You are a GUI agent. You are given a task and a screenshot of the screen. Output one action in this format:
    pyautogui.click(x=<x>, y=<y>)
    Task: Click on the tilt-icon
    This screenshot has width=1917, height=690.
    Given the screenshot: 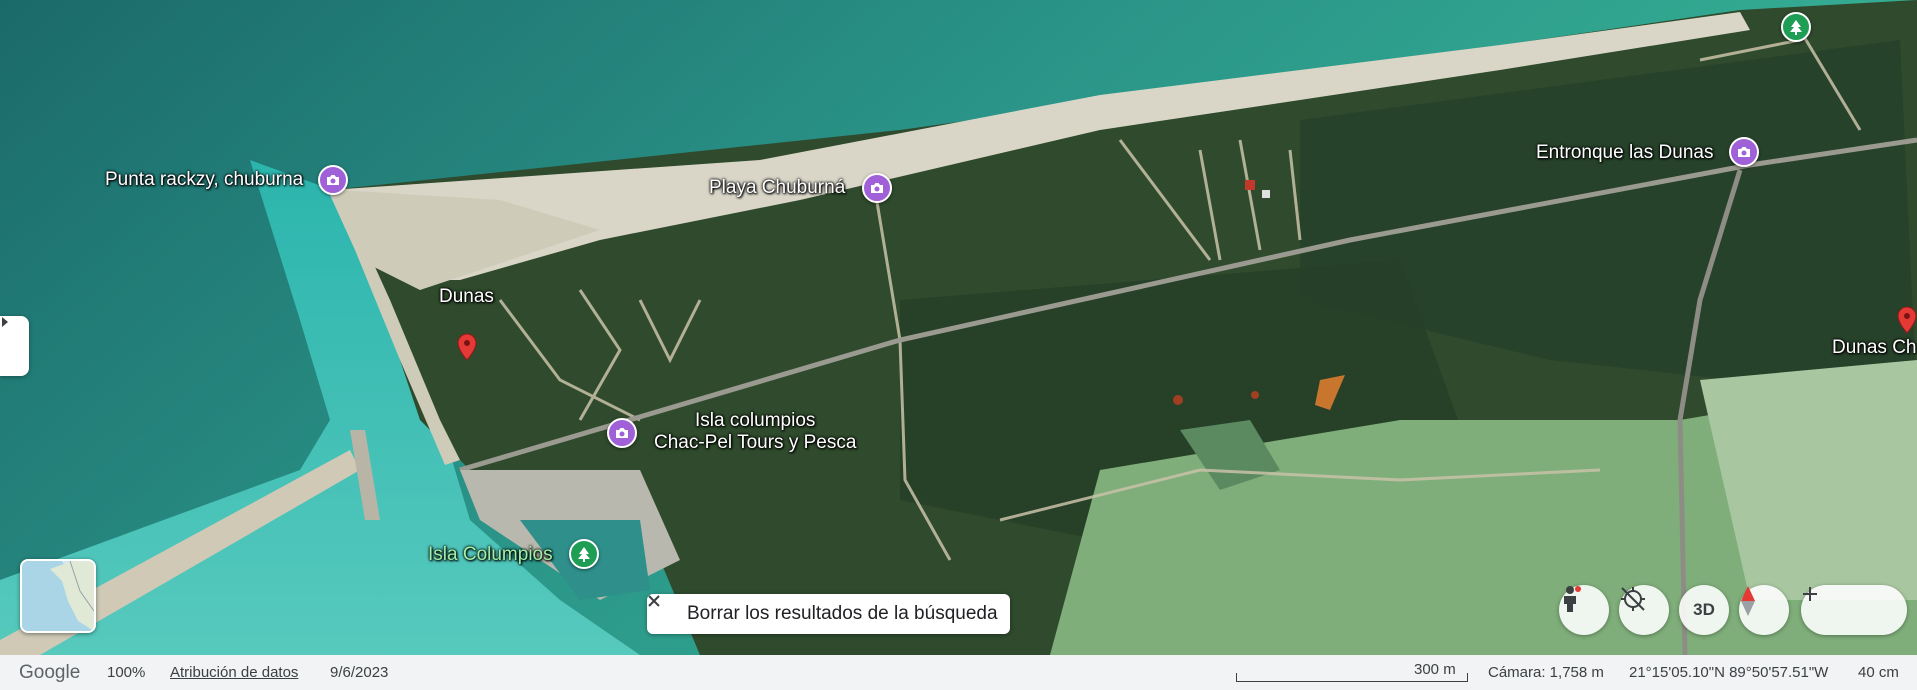 What is the action you would take?
    pyautogui.click(x=1633, y=599)
    